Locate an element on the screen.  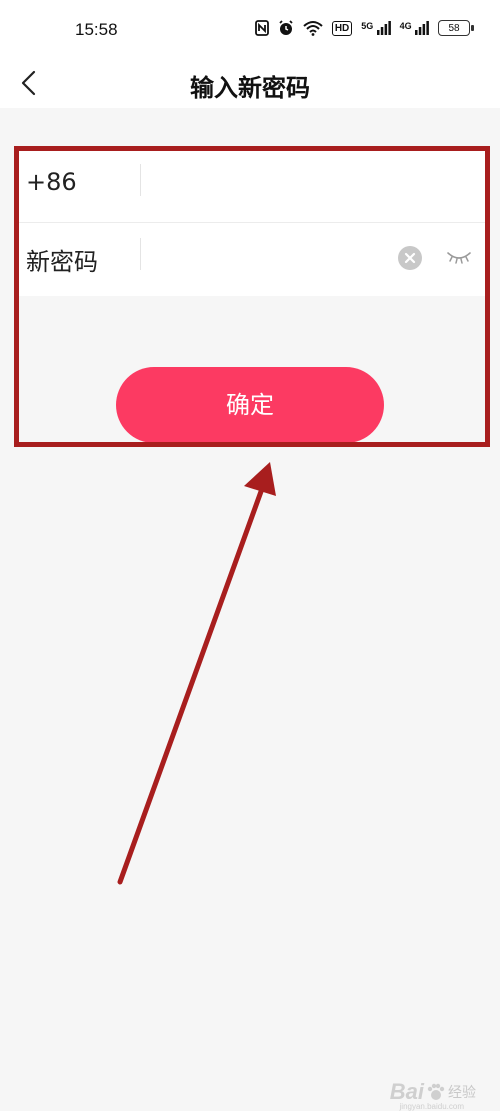
password-row: 新密码 is located at coordinates (252, 259).